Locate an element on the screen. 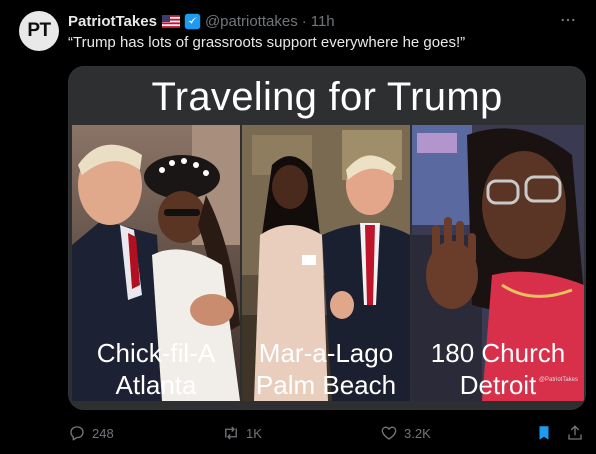 The image size is (596, 454). share-icon is located at coordinates (575, 432).